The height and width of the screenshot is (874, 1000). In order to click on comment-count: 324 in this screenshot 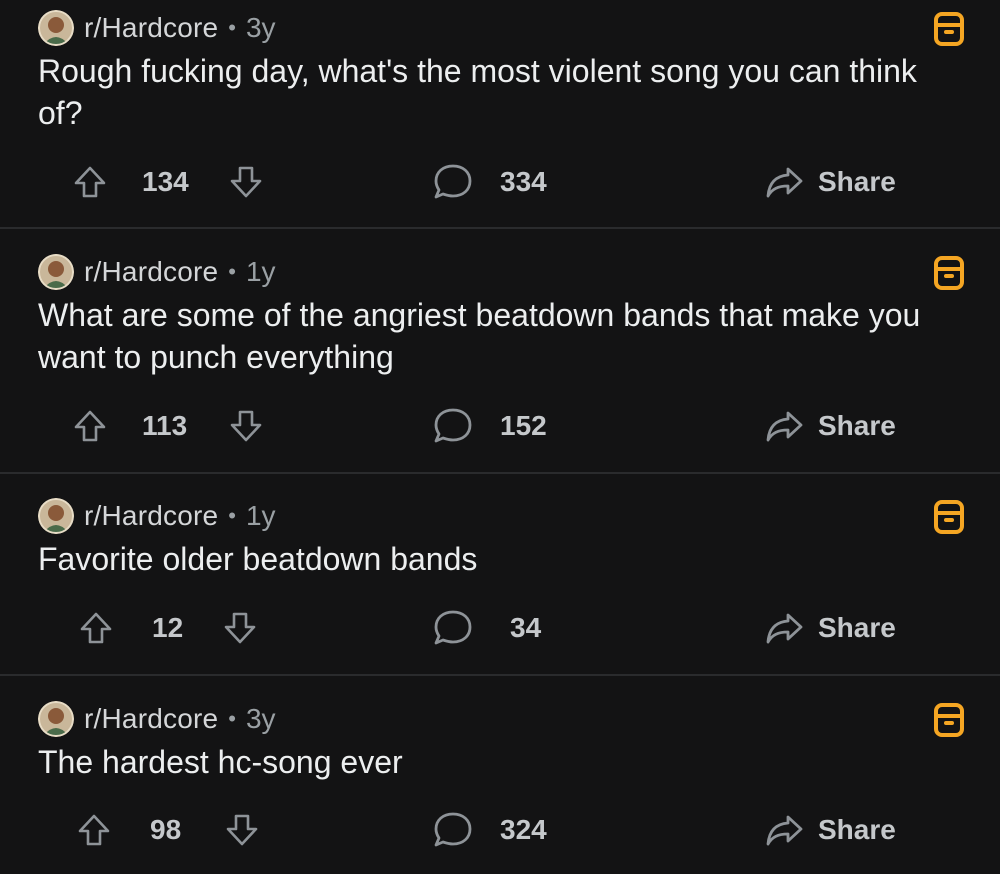, I will do `click(523, 829)`.